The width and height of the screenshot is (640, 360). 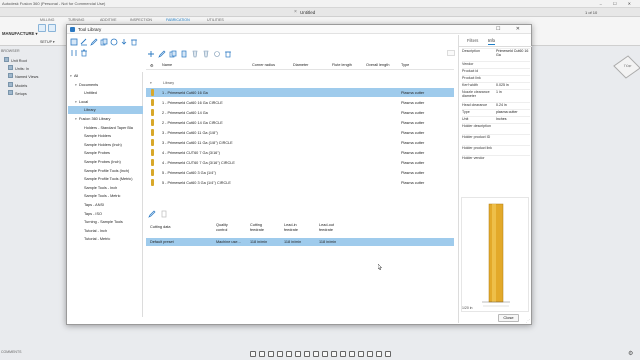 I want to click on import-library-icon, so click(x=84, y=42).